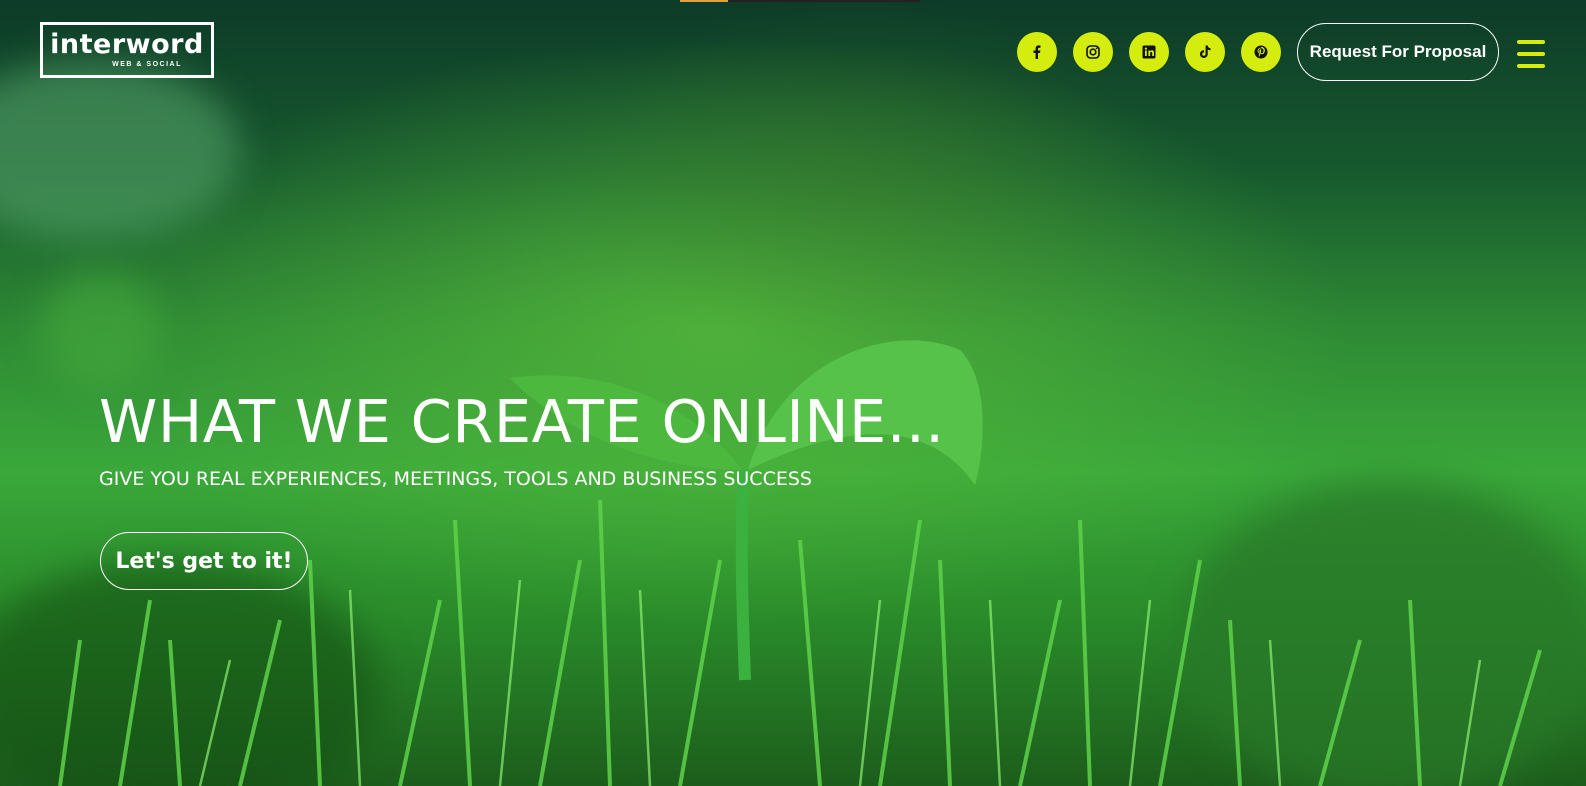  I want to click on instagram-icon, so click(1093, 52).